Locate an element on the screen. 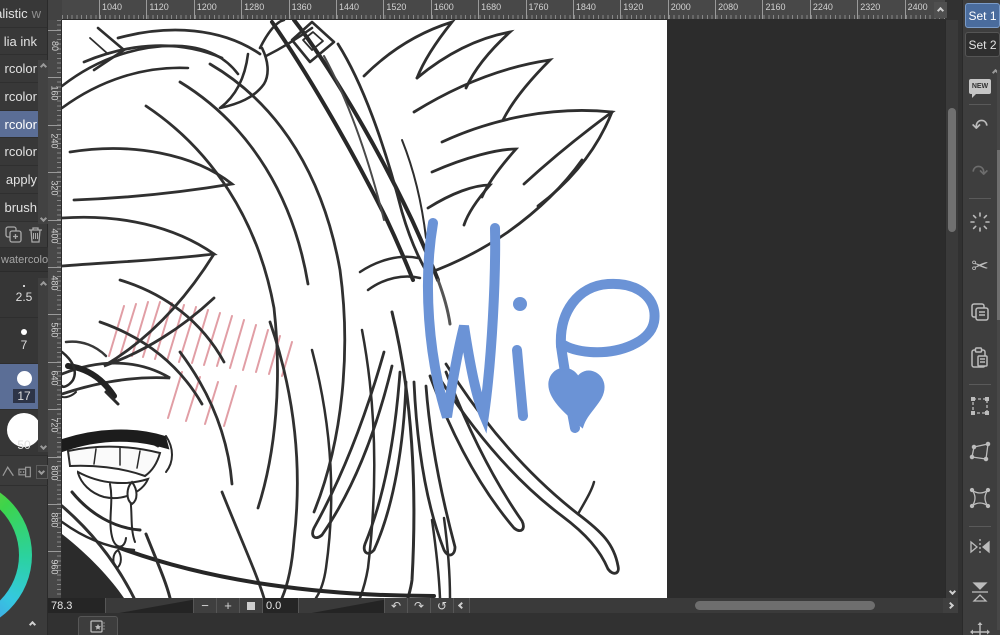 Image resolution: width=1000 pixels, height=635 pixels. section-label: watercolo is located at coordinates (24, 259).